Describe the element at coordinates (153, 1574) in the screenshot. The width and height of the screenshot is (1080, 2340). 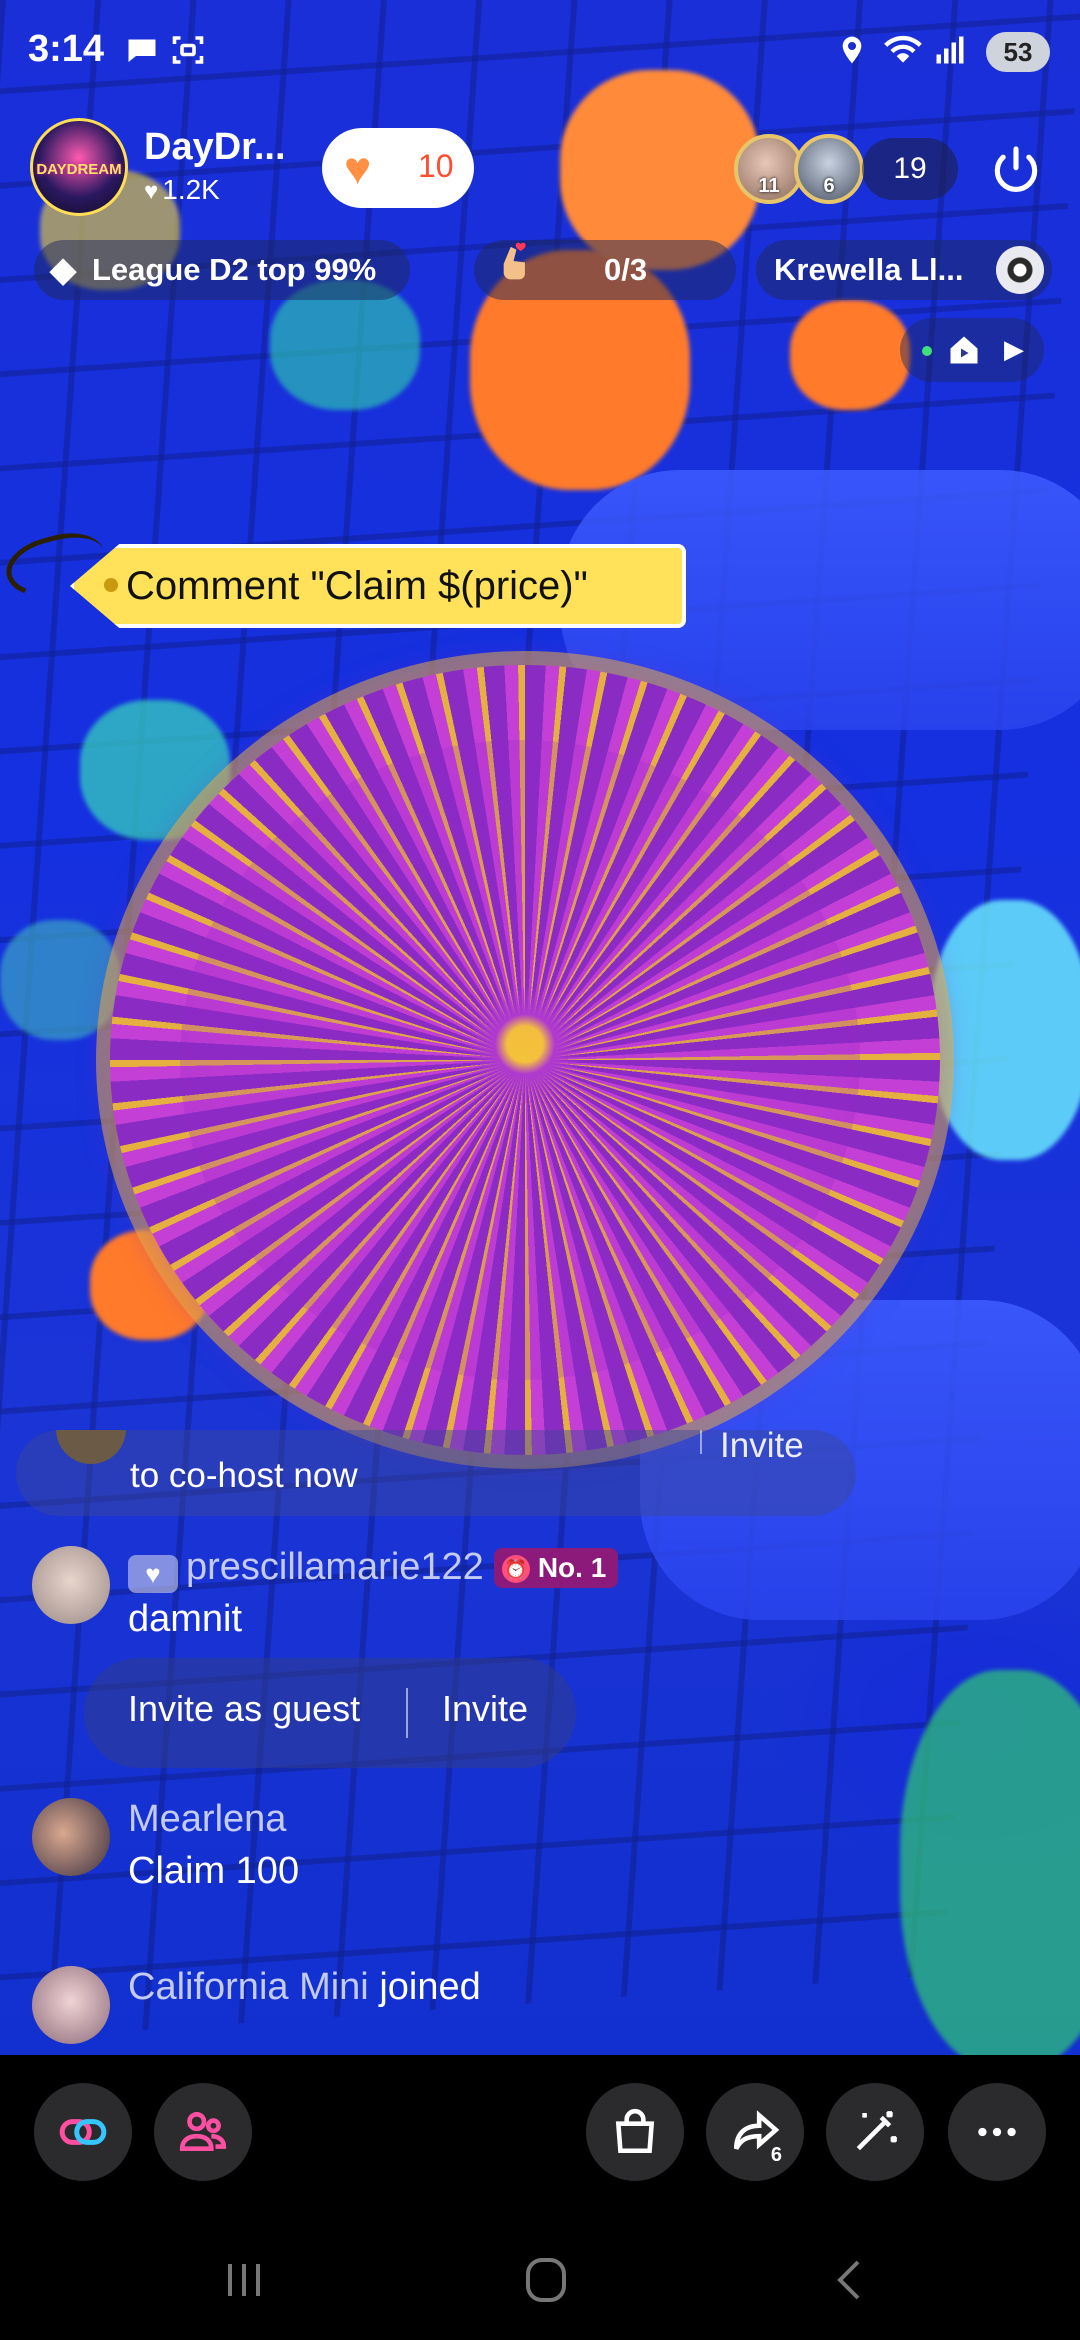
I see `fan-badge-icon: ♥` at that location.